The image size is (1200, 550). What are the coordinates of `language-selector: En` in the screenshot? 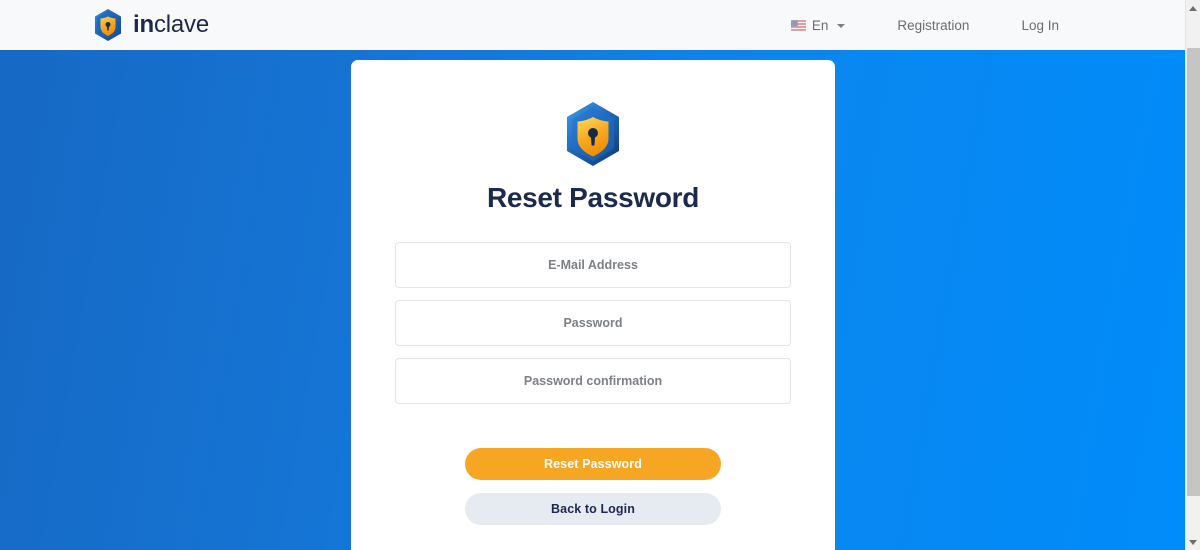 It's located at (818, 25).